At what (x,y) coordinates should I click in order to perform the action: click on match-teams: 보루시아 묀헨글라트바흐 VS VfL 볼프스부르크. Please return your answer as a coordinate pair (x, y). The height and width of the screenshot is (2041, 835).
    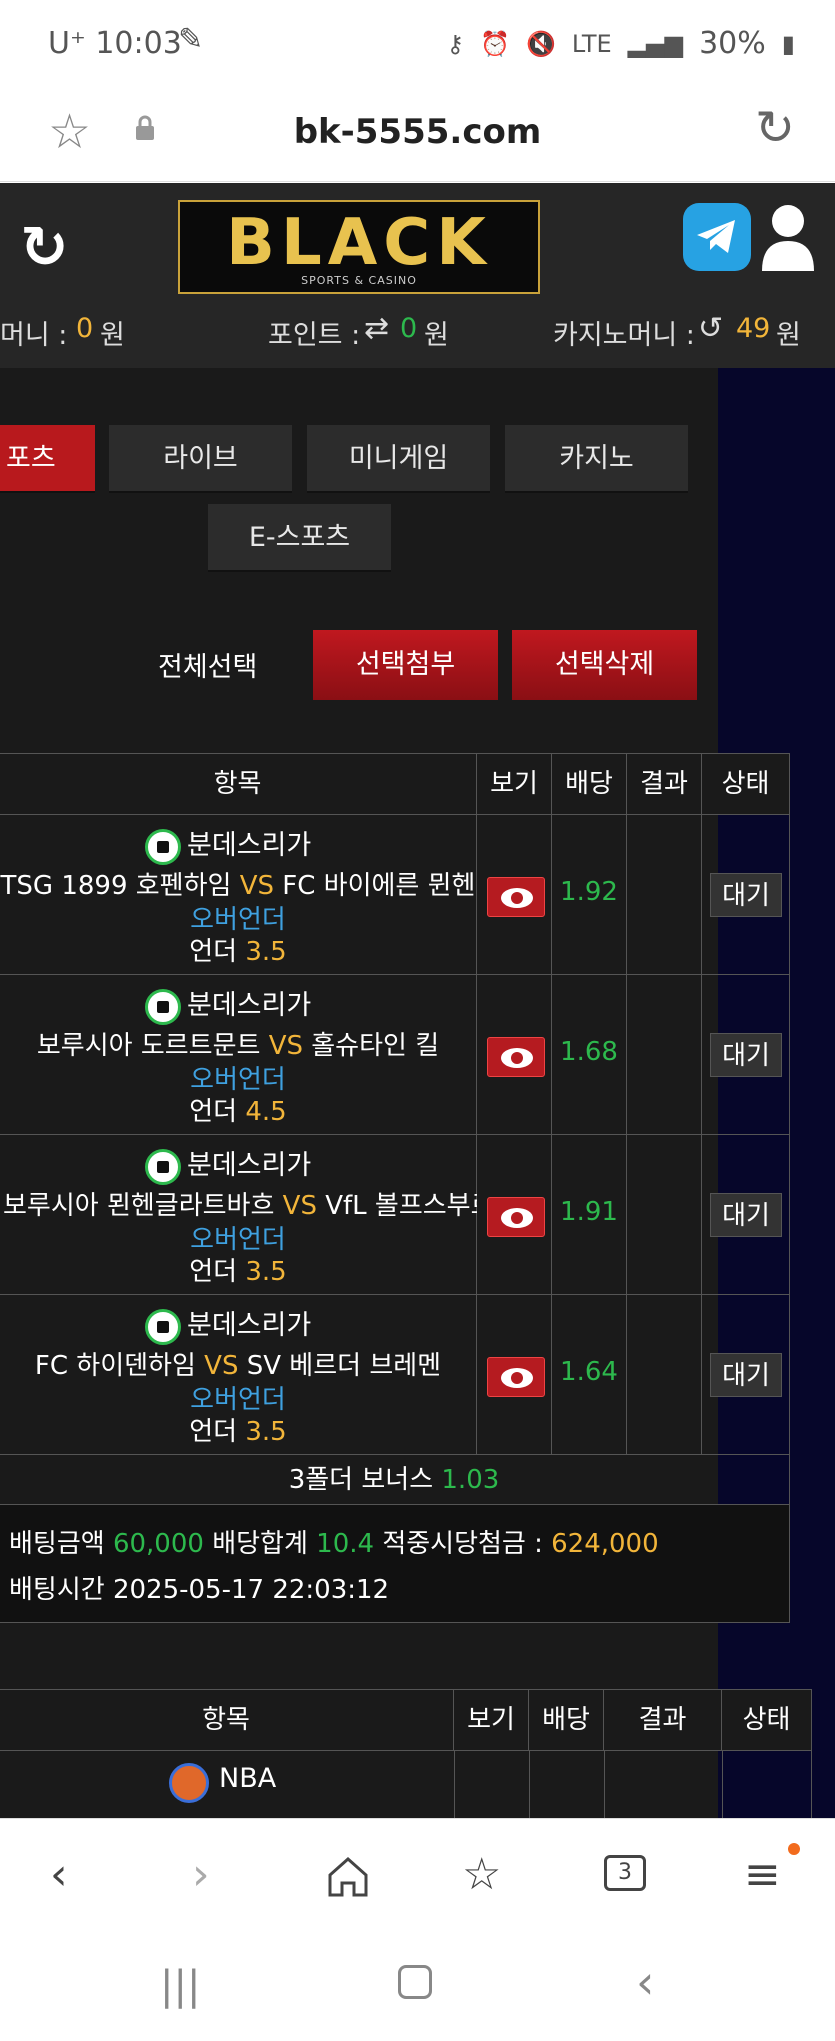
    Looking at the image, I should click on (240, 1206).